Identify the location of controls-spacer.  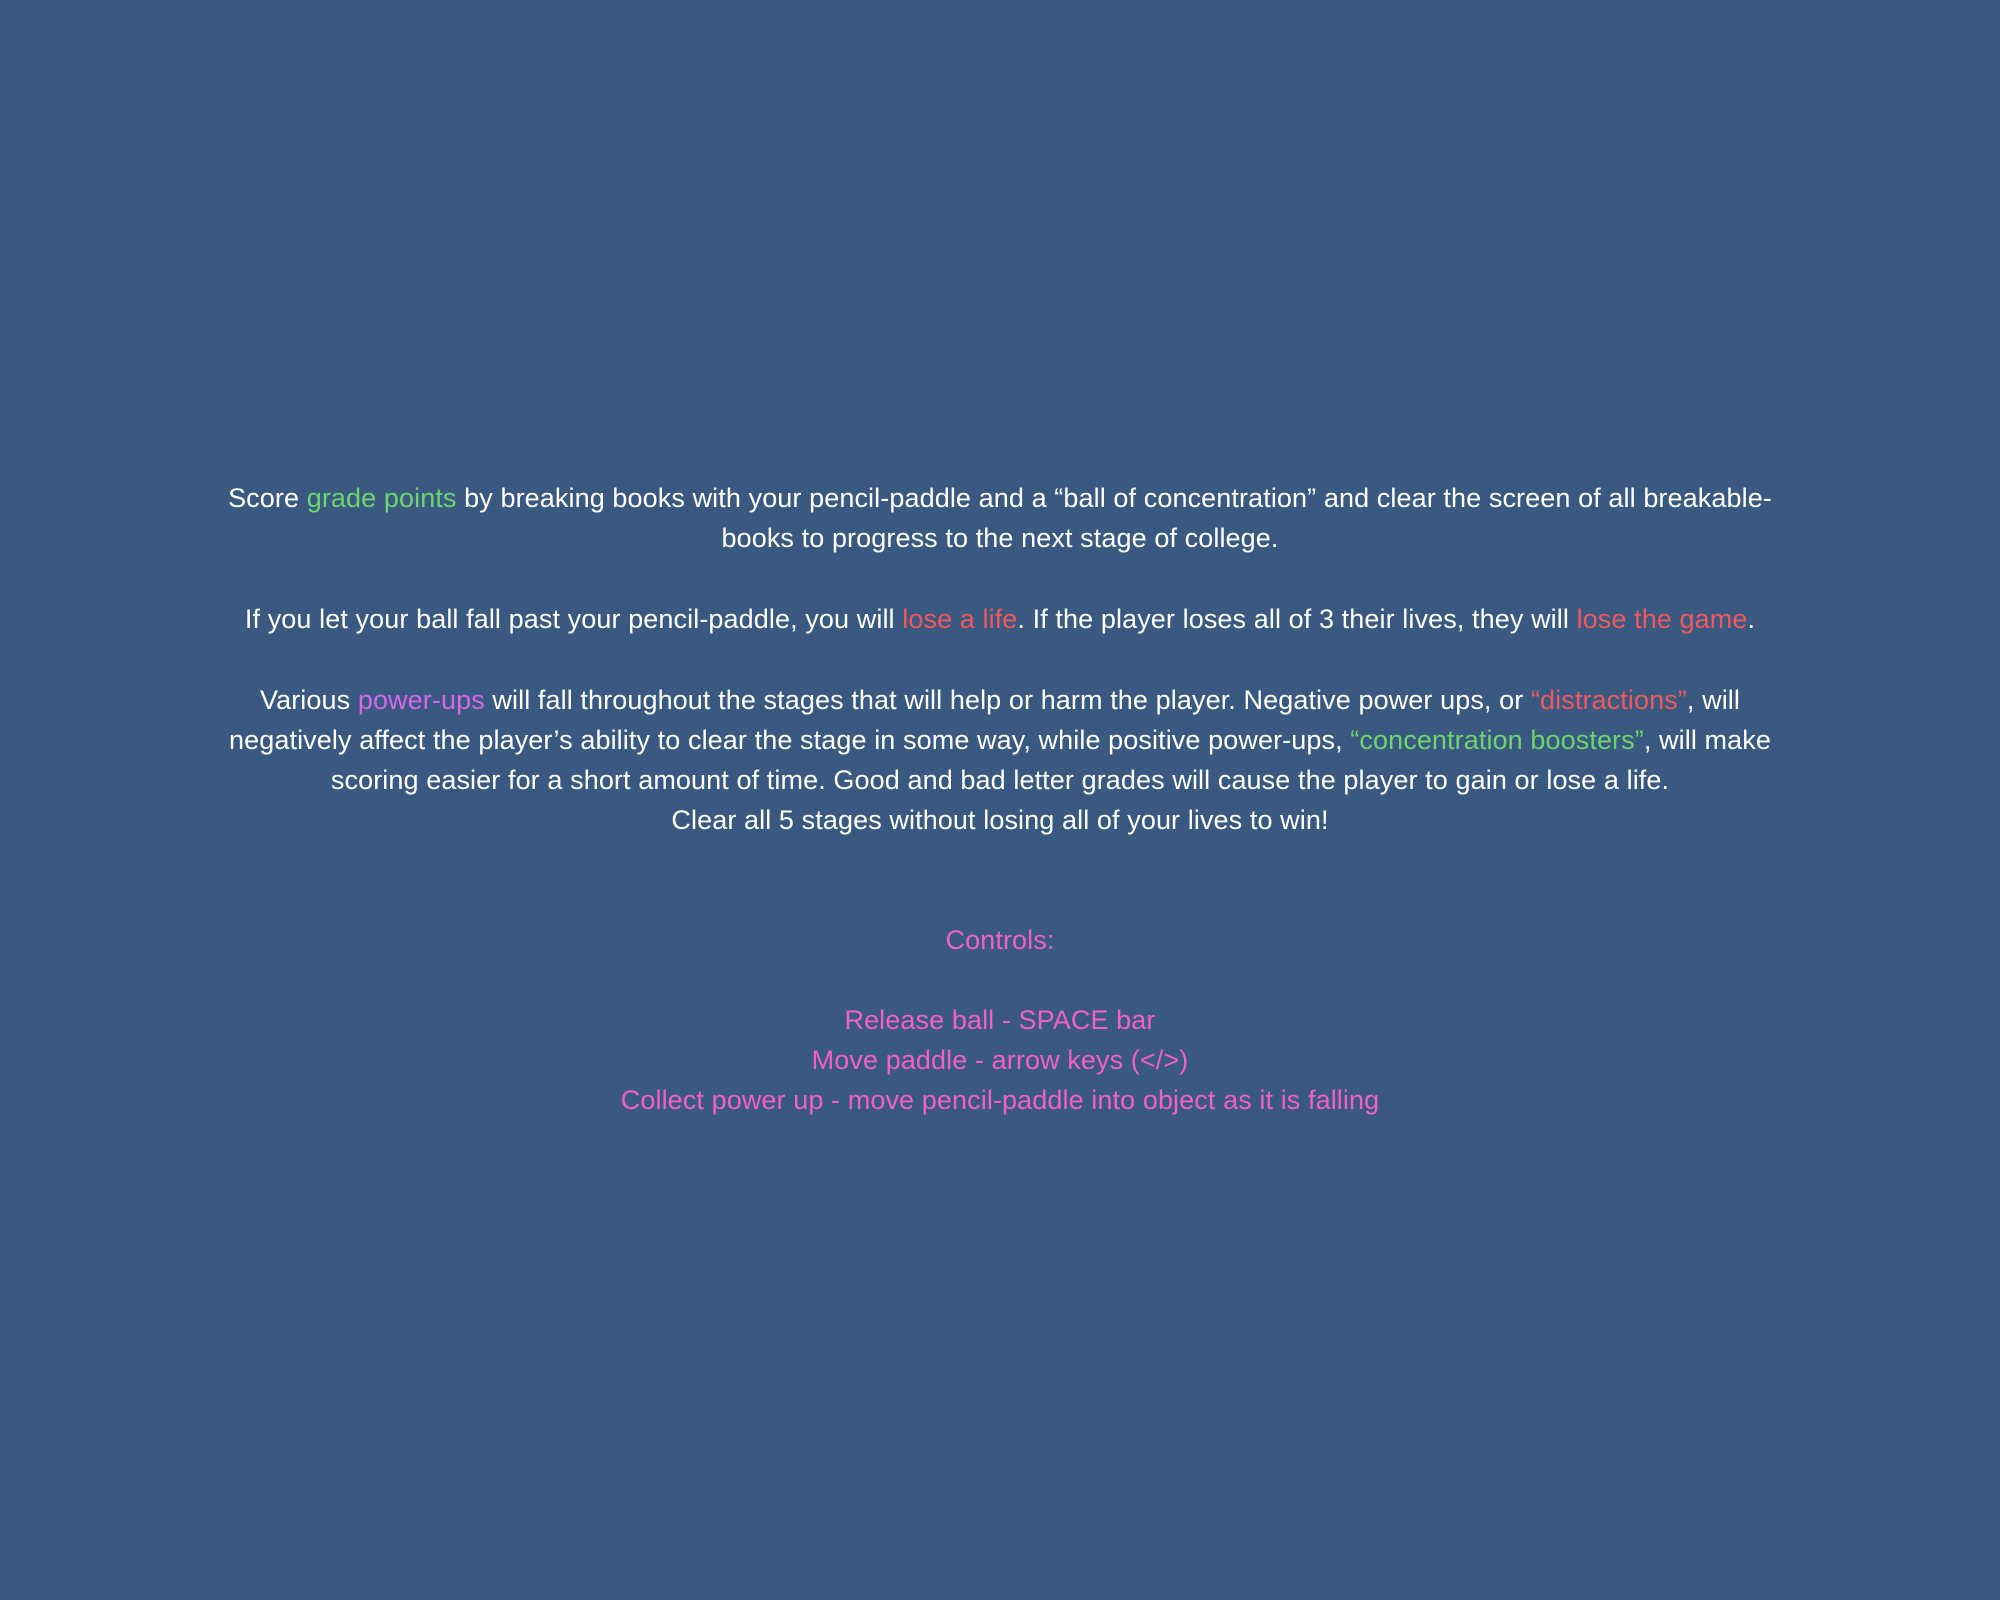
(1000, 980).